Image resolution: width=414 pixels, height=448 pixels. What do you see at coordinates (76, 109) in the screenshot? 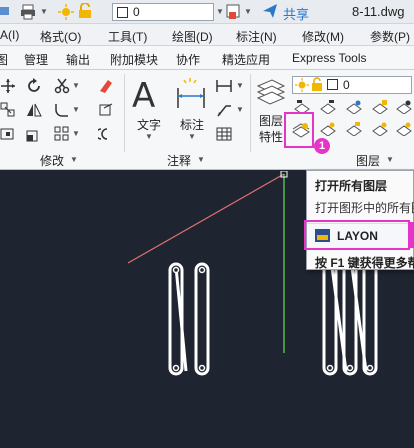
I see `fillet-dropdown-icon: ▼` at bounding box center [76, 109].